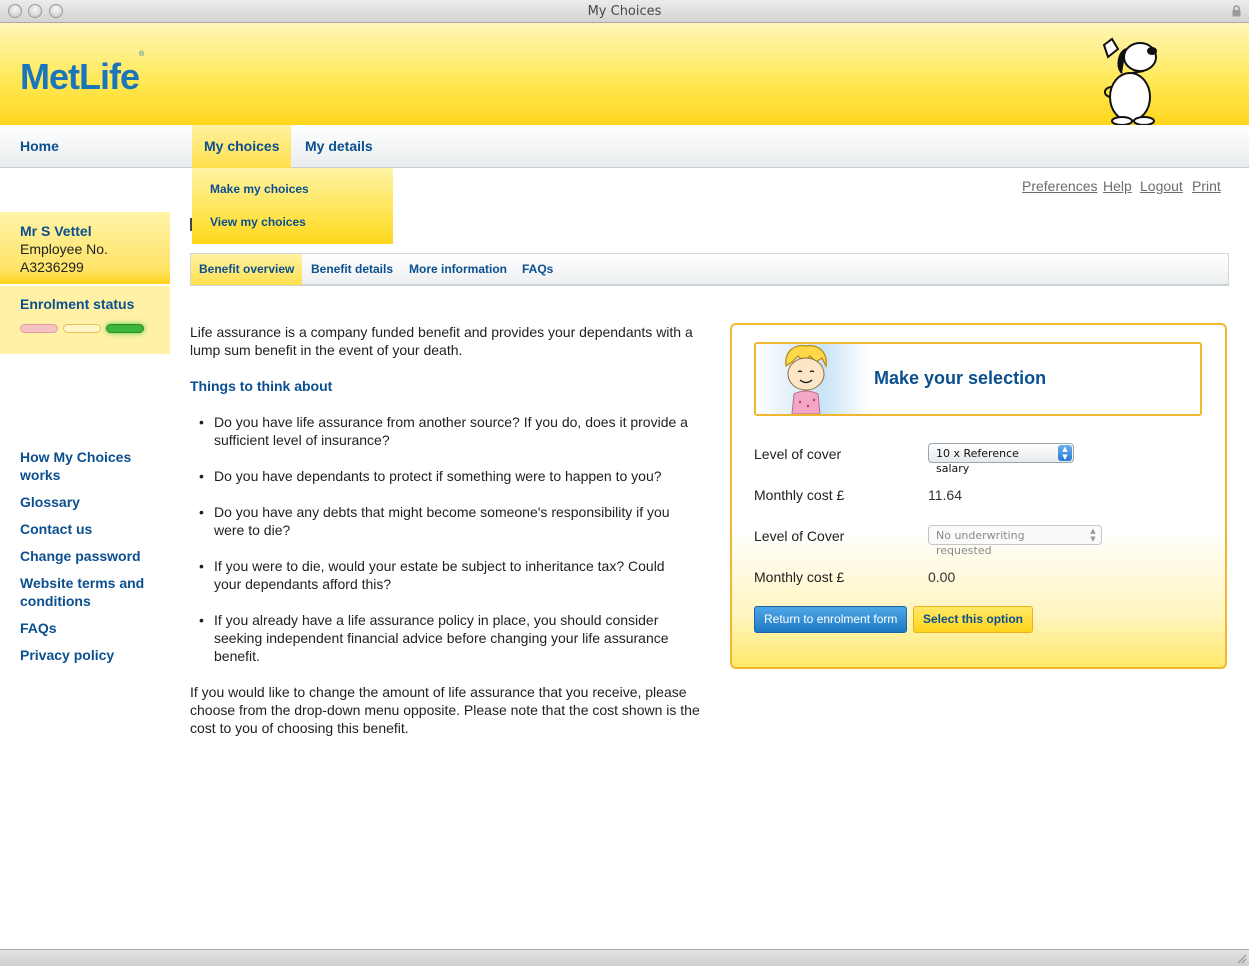  Describe the element at coordinates (125, 328) in the screenshot. I see `status-step-3-indicator` at that location.